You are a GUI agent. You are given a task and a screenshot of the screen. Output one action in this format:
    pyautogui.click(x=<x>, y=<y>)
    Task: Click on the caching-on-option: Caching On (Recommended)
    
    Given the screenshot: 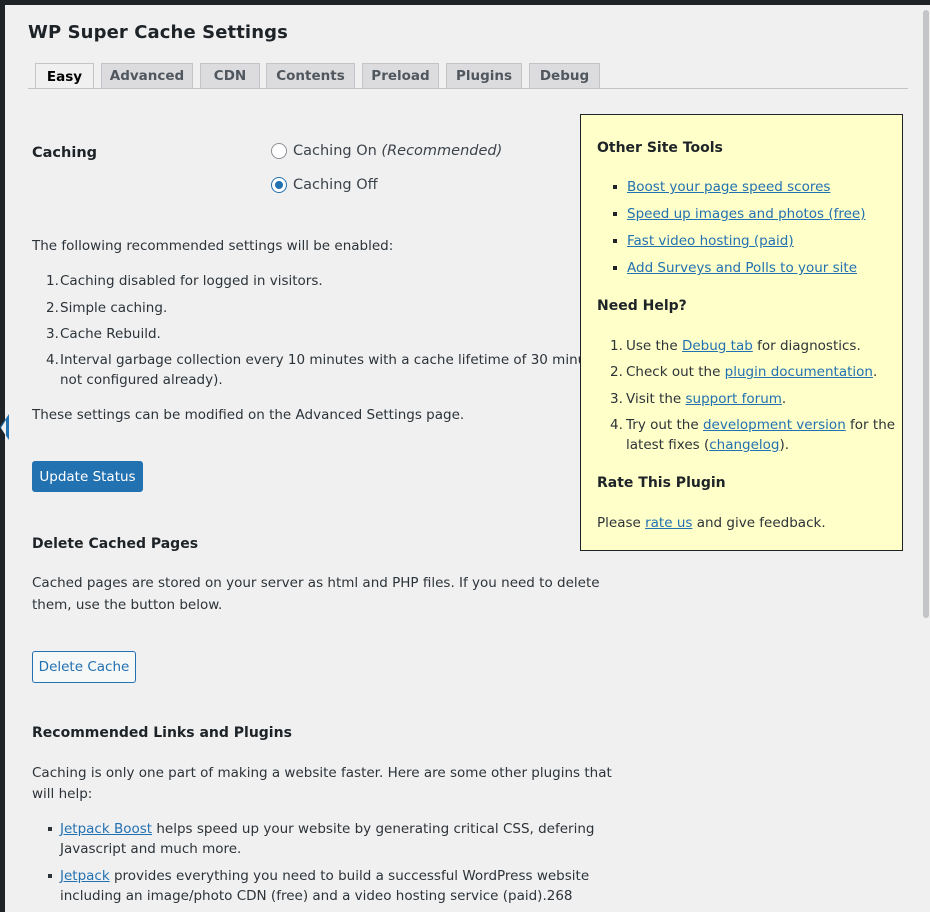 What is the action you would take?
    pyautogui.click(x=386, y=151)
    